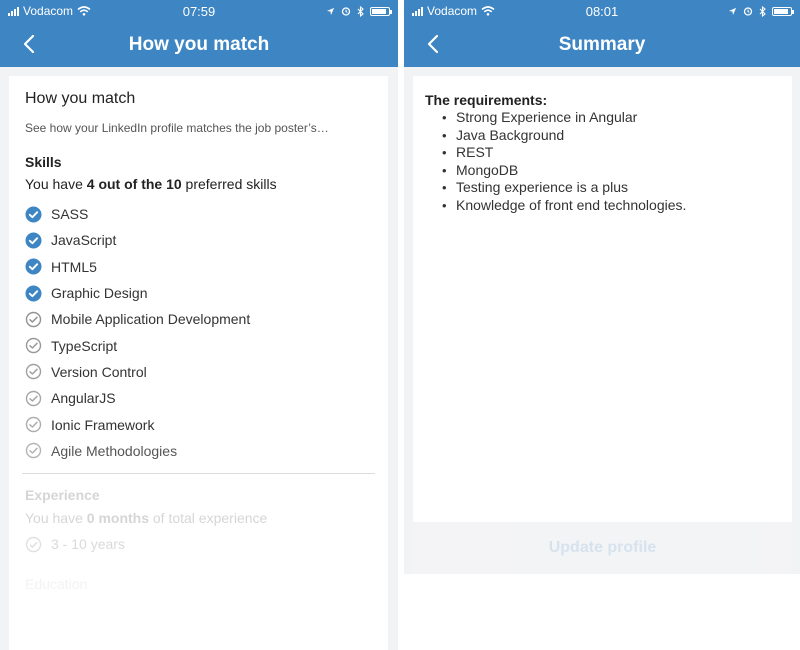 Image resolution: width=800 pixels, height=650 pixels. What do you see at coordinates (199, 11) in the screenshot?
I see `status-bar: Vodacom 07:59` at bounding box center [199, 11].